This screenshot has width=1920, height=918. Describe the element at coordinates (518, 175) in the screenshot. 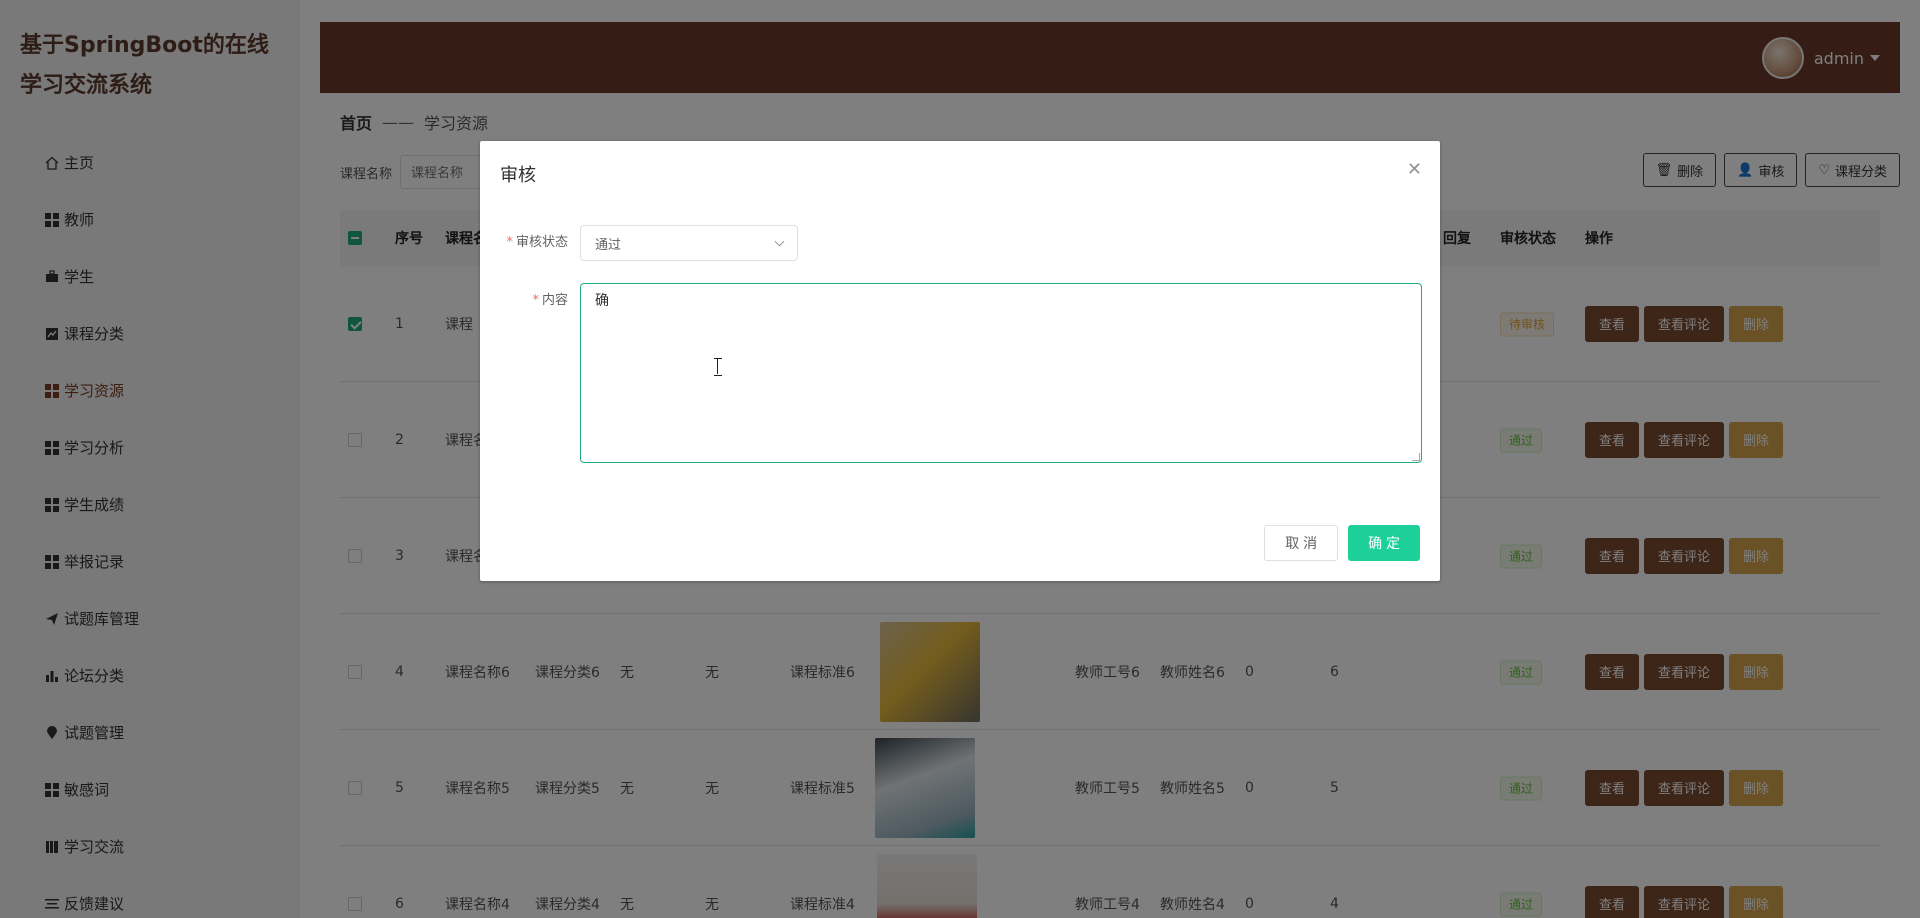

I see `dialog-title: 审核` at that location.